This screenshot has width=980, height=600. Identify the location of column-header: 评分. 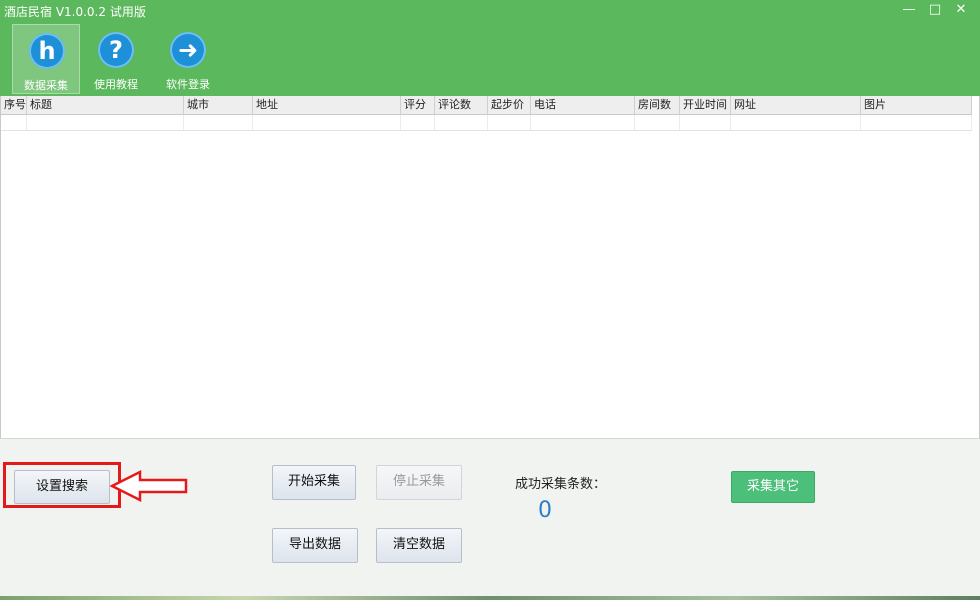
(418, 105).